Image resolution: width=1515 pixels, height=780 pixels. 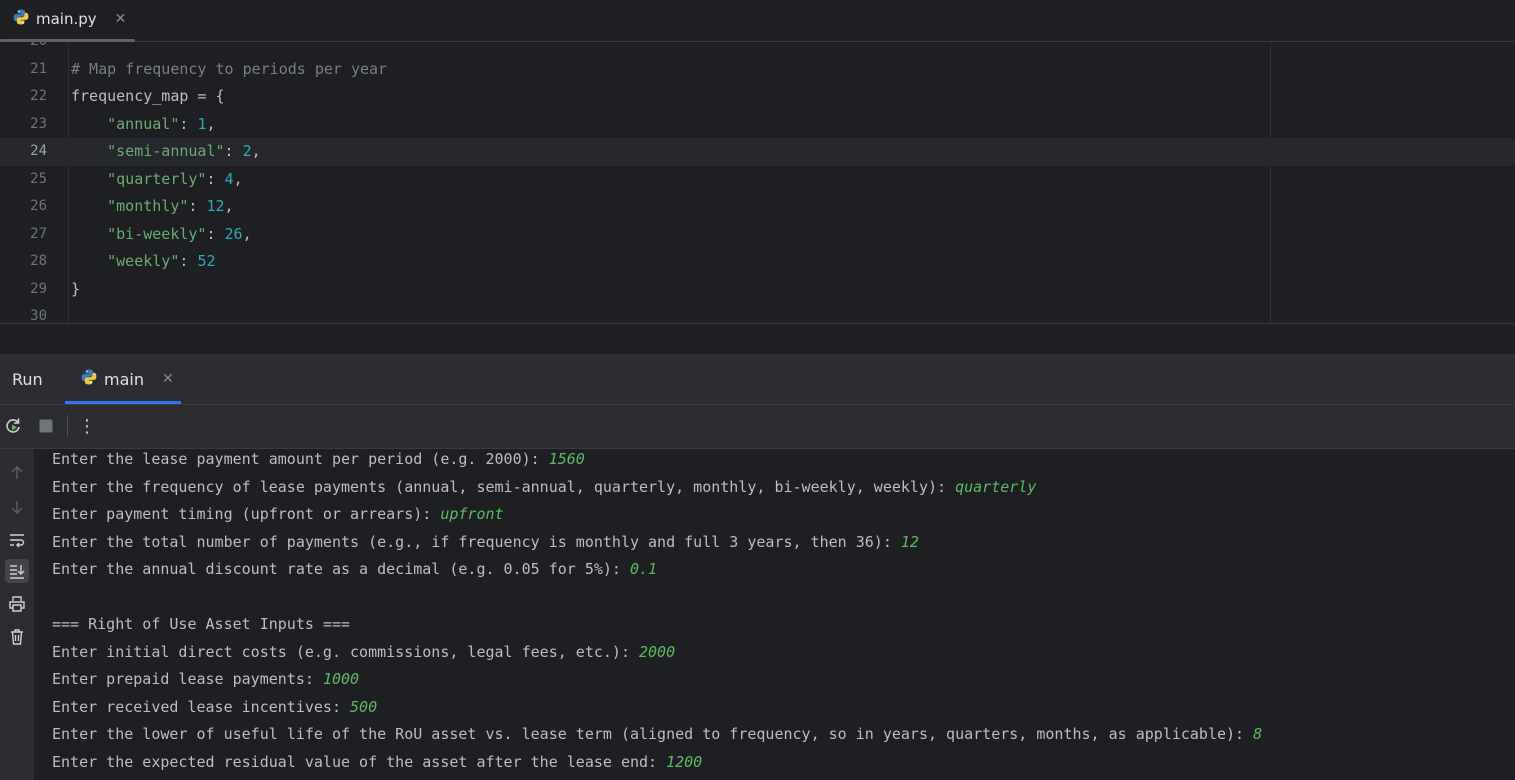 What do you see at coordinates (757, 152) in the screenshot?
I see `code-line: 24 "semi-annual": 2,` at bounding box center [757, 152].